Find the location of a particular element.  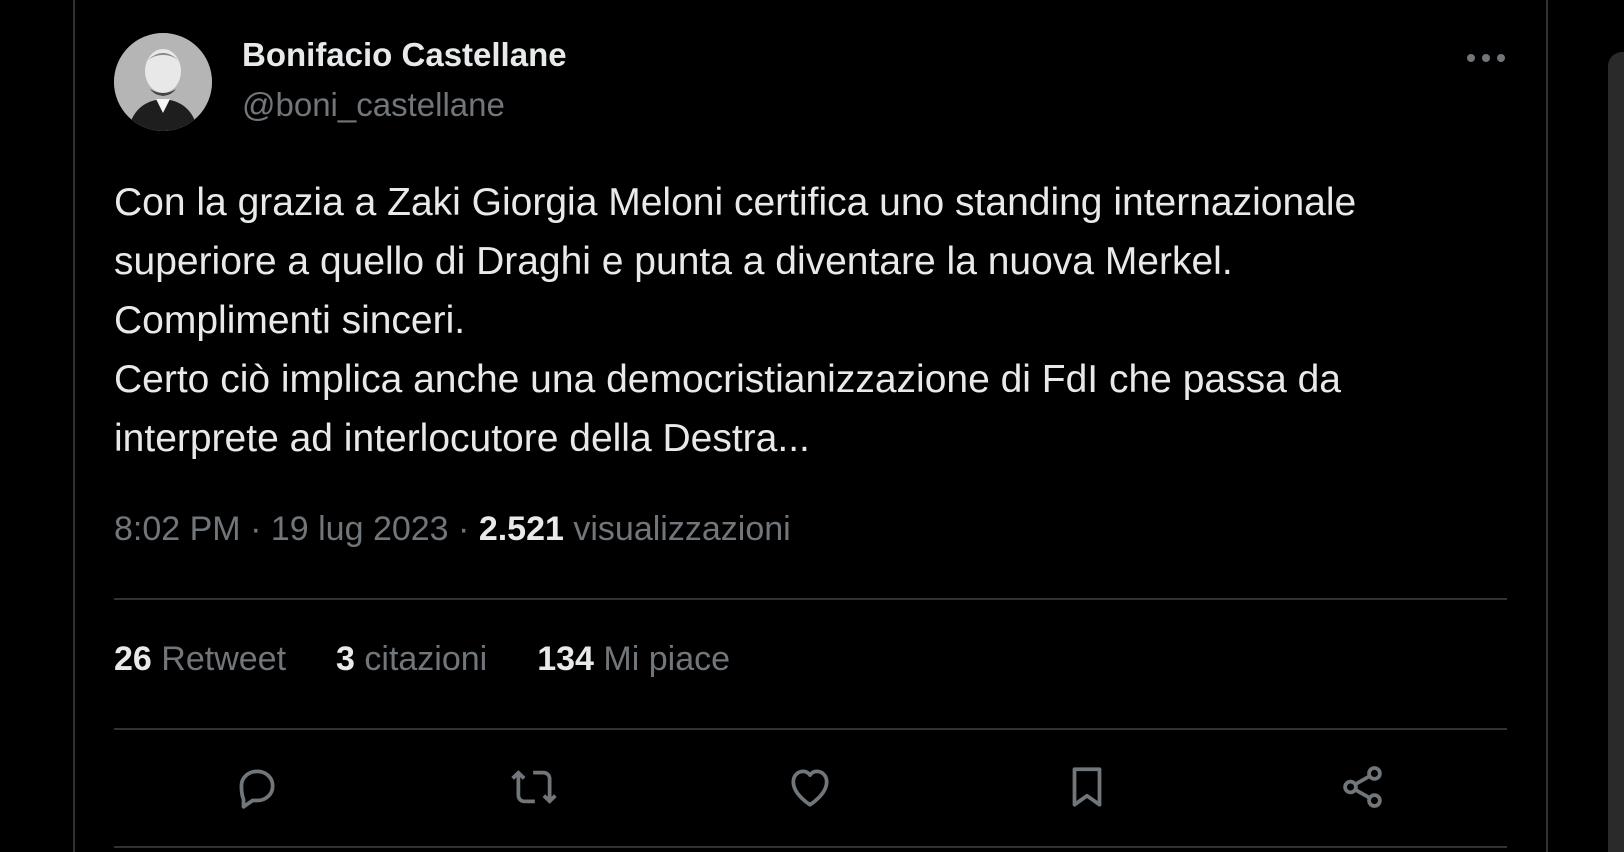

quotes-stat: 3 citazioni is located at coordinates (411, 659).